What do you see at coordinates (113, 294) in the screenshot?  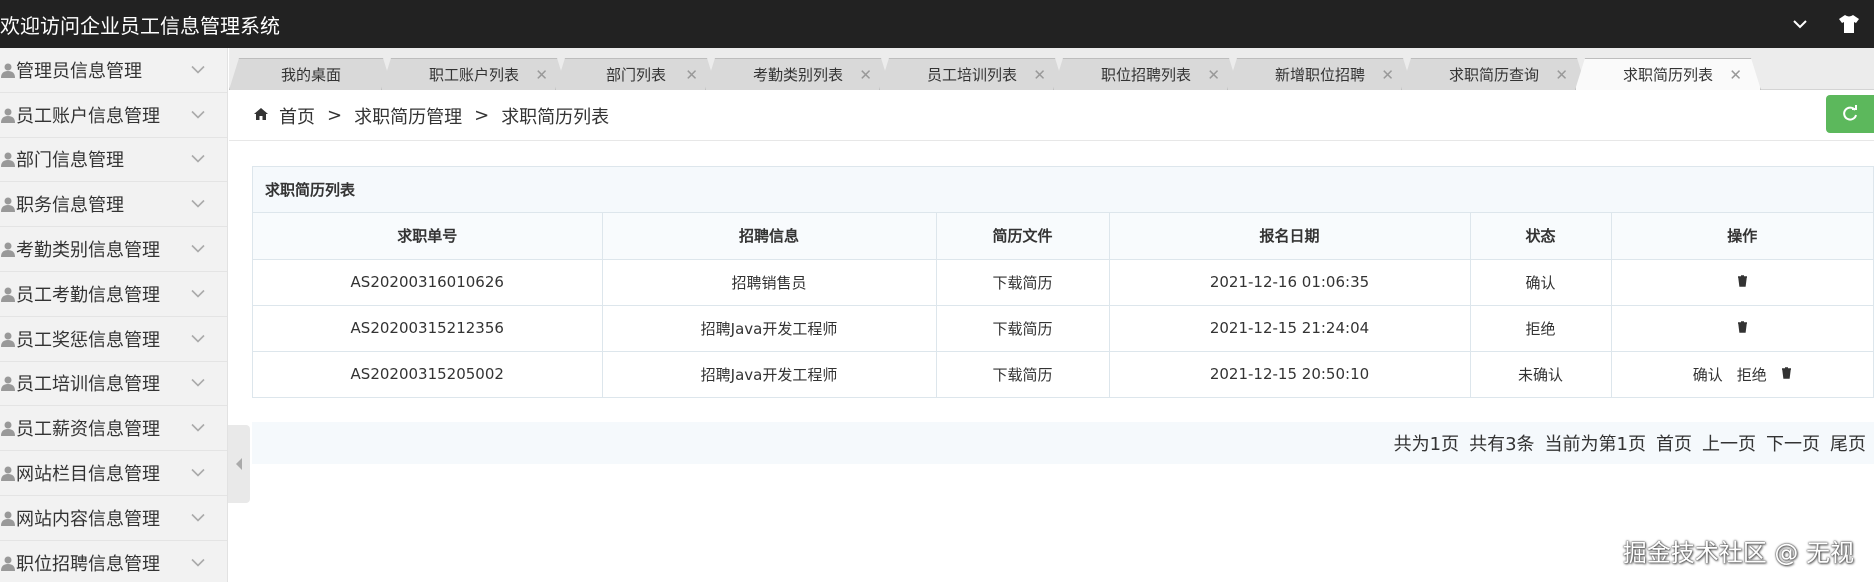 I see `sidebar-item: 员工考勤信息管理` at bounding box center [113, 294].